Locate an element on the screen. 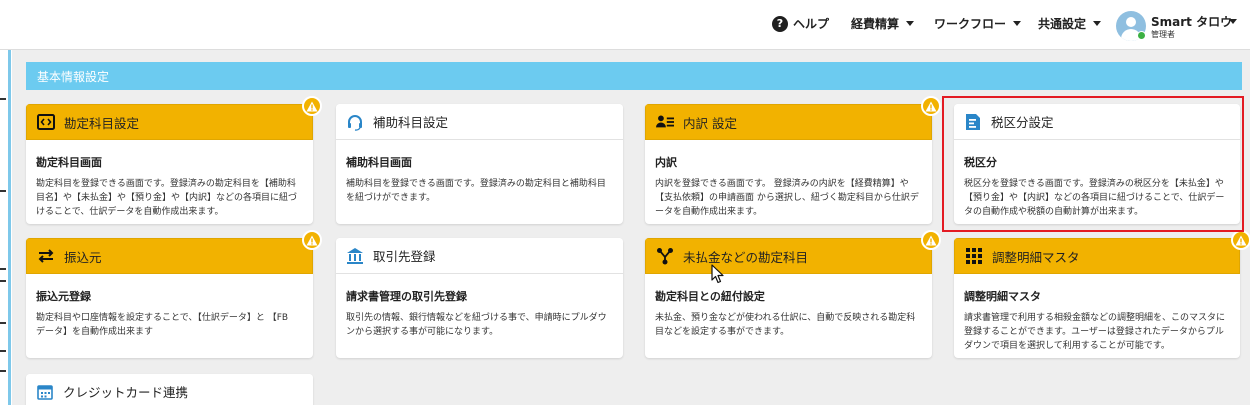 The height and width of the screenshot is (405, 1250). card-subtitle: 勘定科目との紐付設定 is located at coordinates (710, 296).